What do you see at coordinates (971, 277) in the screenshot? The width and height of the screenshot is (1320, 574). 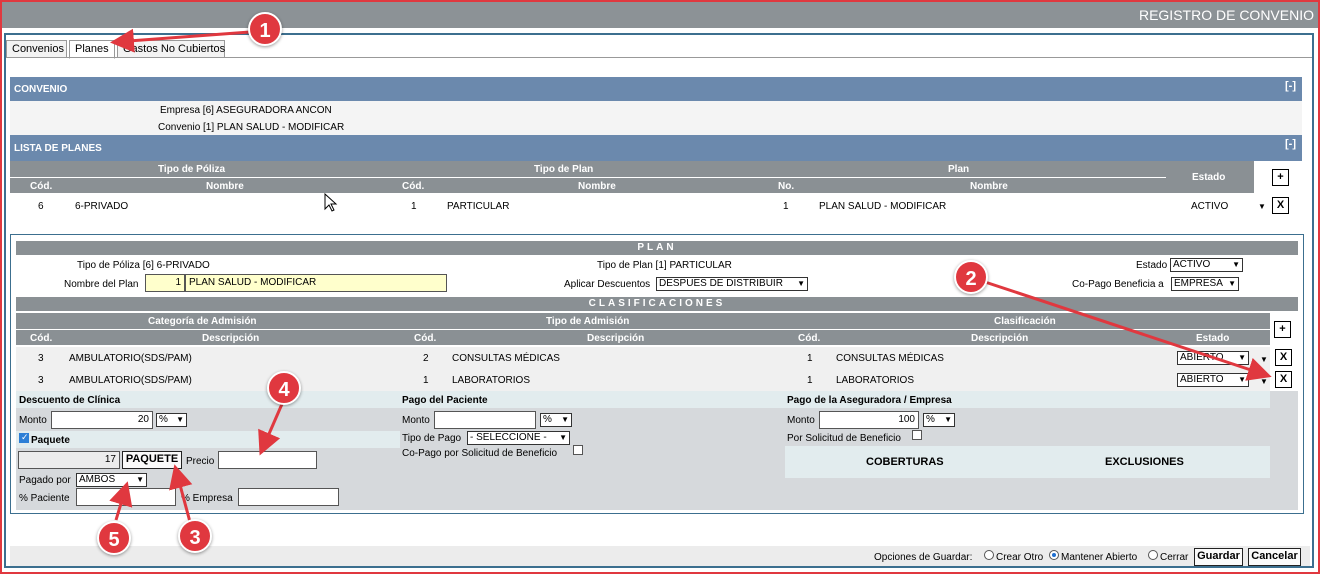 I see `annotation-badge-2: 2` at bounding box center [971, 277].